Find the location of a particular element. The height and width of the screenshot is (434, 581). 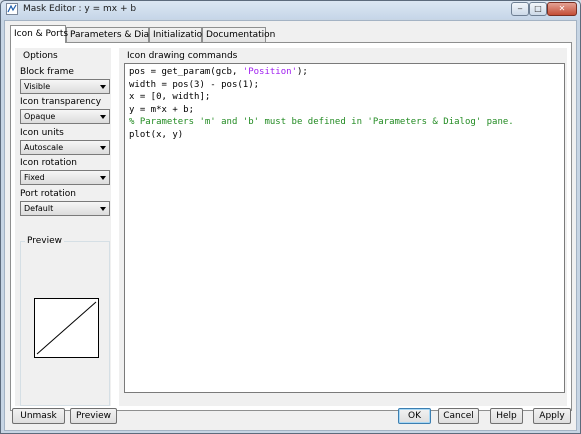

port-rotation-label: Port rotation is located at coordinates (48, 194).